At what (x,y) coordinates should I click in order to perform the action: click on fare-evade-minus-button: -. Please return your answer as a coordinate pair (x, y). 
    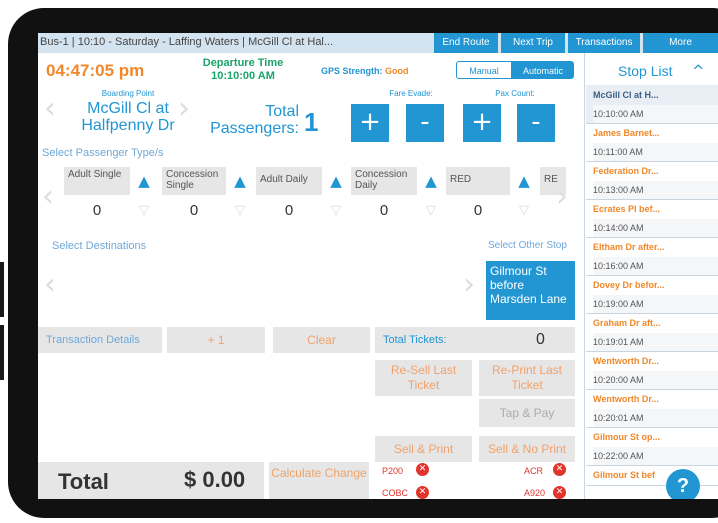
    Looking at the image, I should click on (425, 123).